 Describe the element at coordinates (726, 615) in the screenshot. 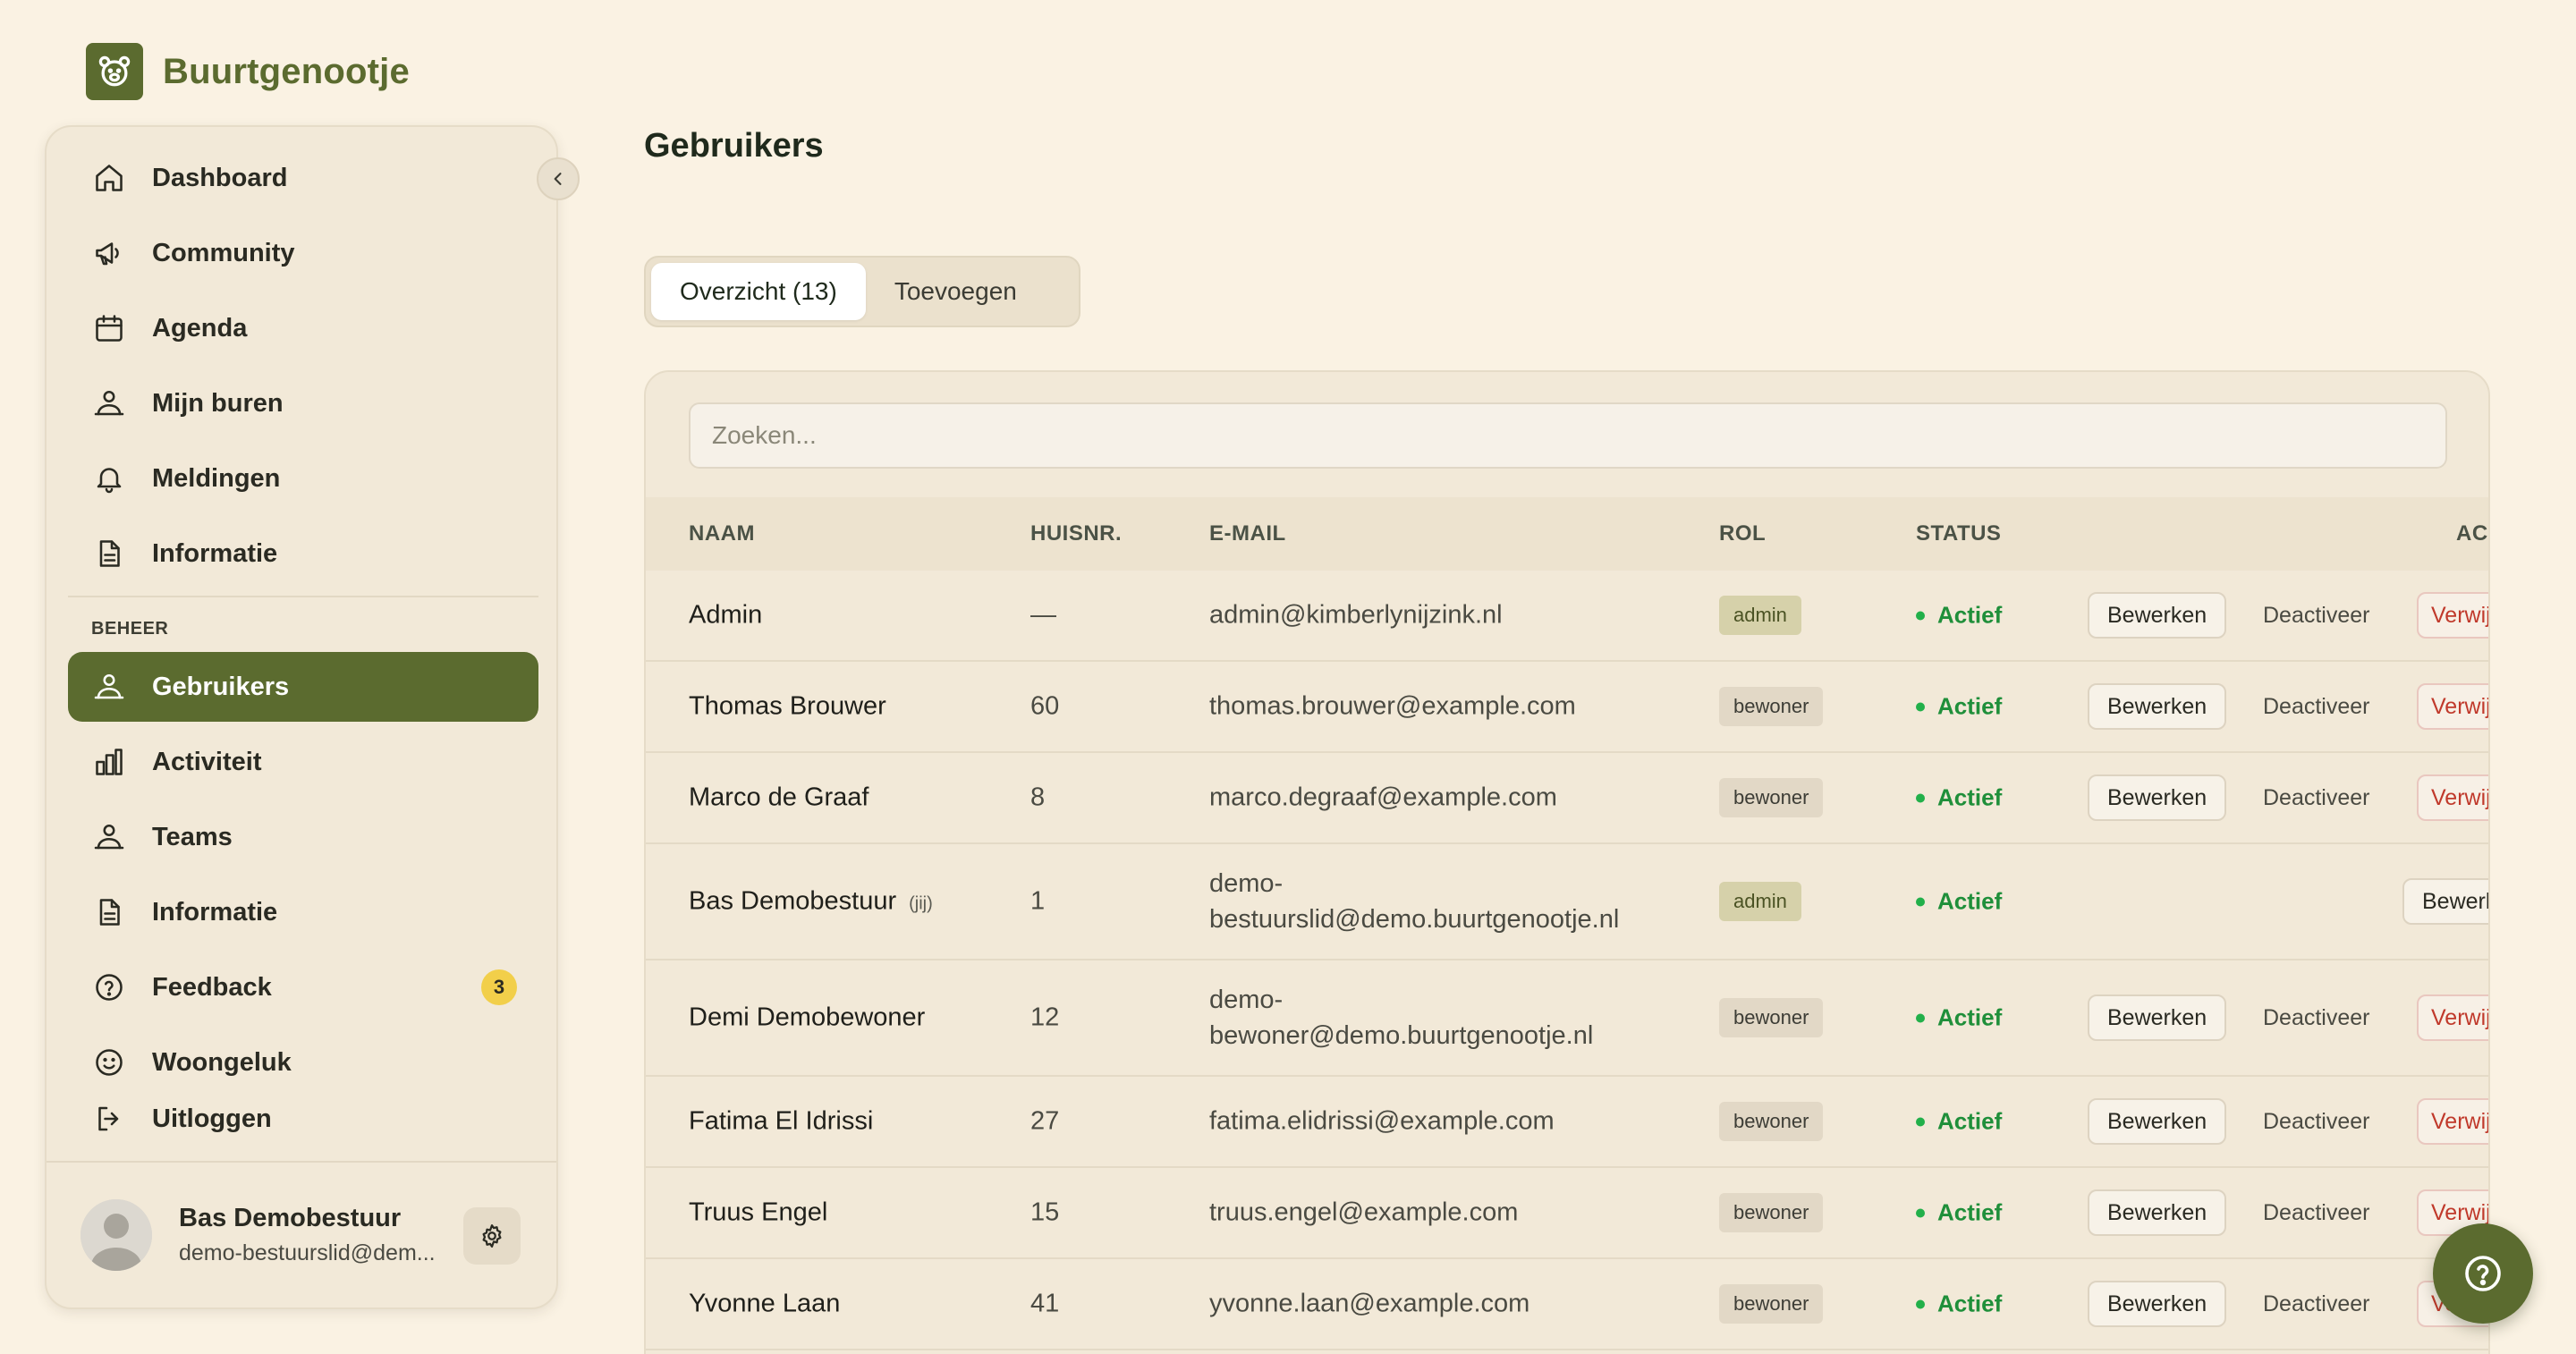

I see `user-name: Admin` at that location.